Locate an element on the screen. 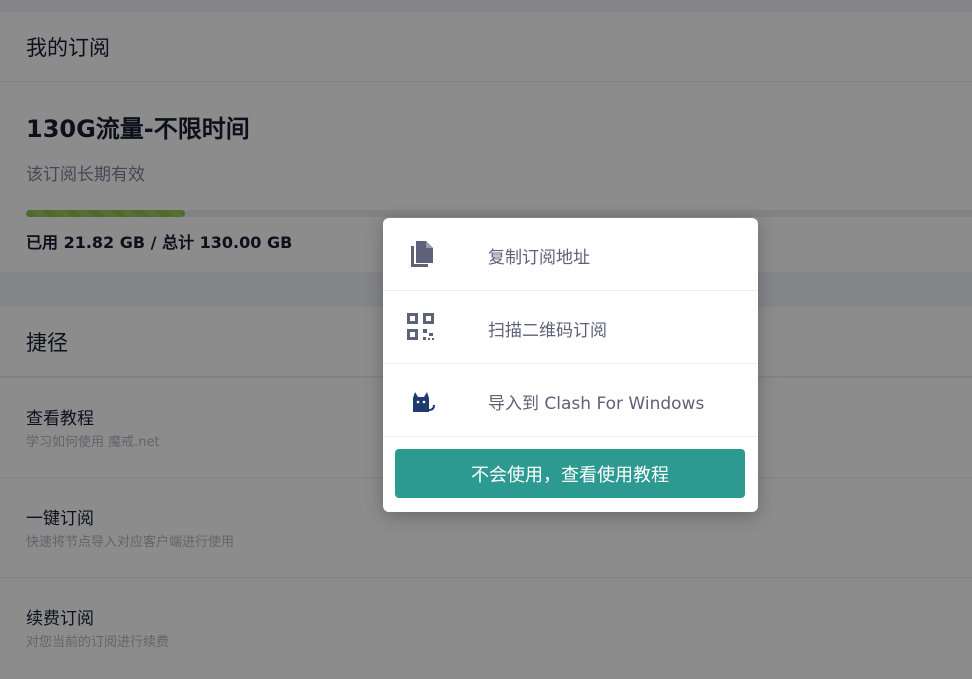 The height and width of the screenshot is (679, 972). menu-label: 导入到 Clash For Windows is located at coordinates (596, 404).